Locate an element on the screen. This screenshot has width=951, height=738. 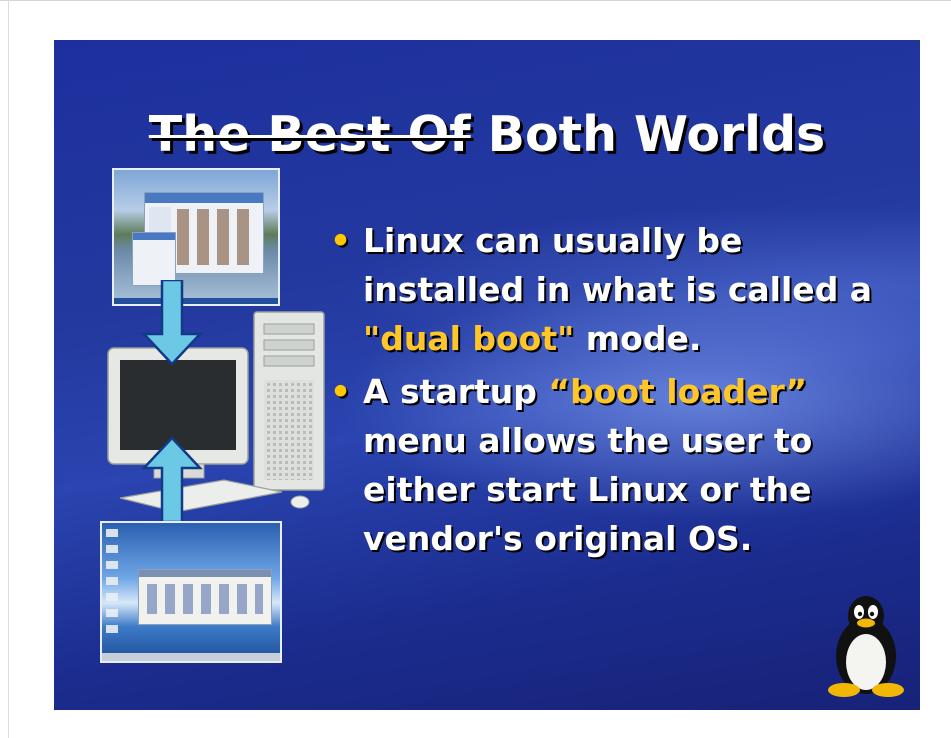
tux-penguin-icon is located at coordinates (866, 646).